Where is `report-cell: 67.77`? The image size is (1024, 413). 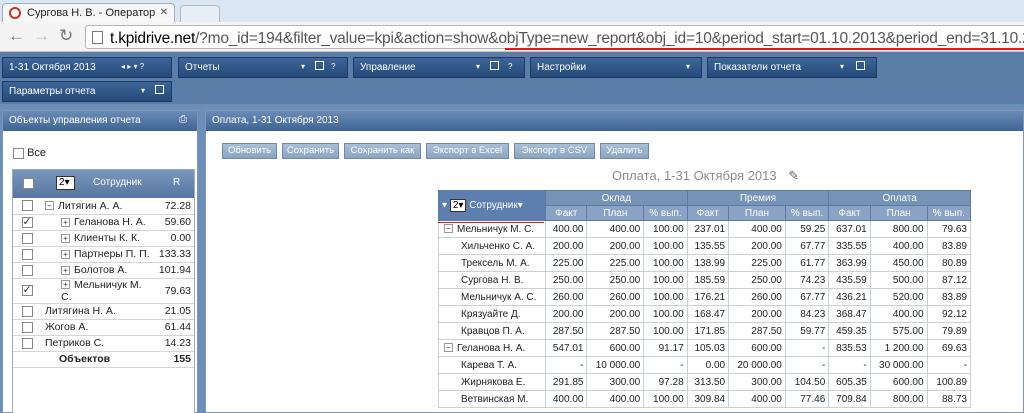 report-cell: 67.77 is located at coordinates (807, 297).